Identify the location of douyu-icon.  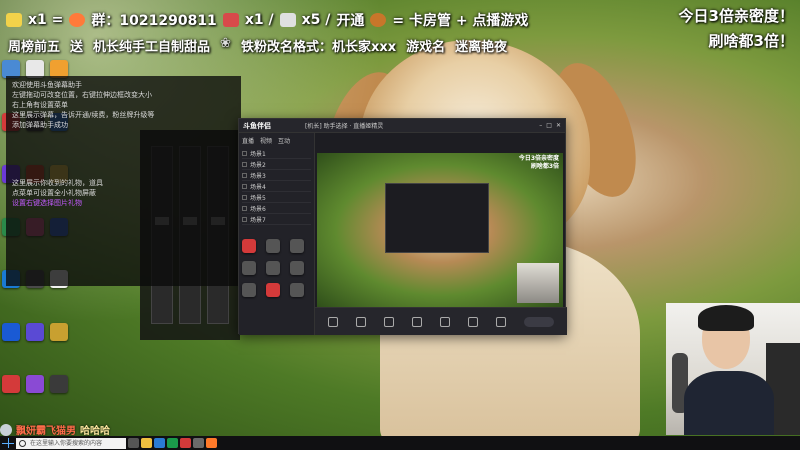
(211, 443).